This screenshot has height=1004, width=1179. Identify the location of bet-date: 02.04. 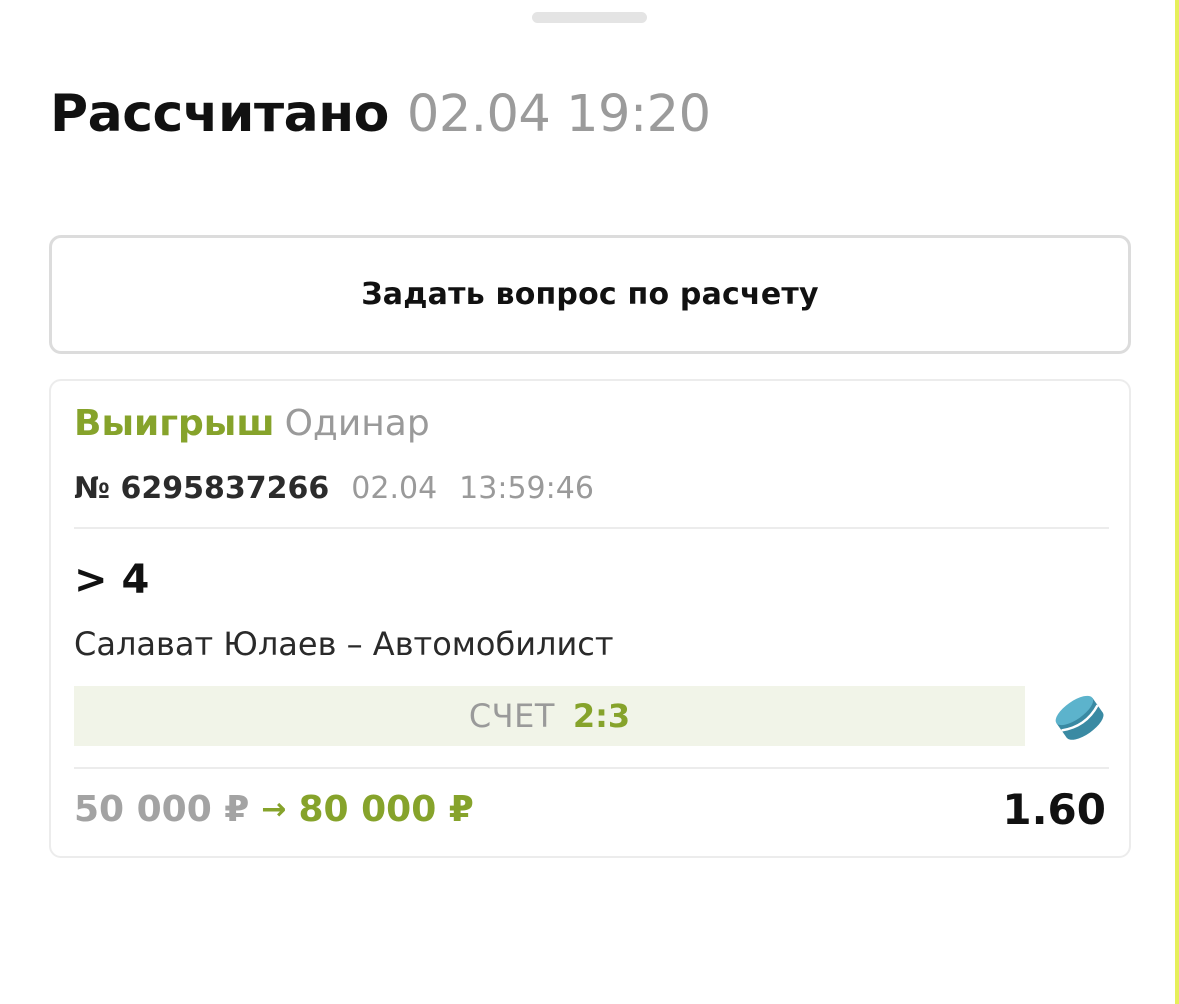
(394, 488).